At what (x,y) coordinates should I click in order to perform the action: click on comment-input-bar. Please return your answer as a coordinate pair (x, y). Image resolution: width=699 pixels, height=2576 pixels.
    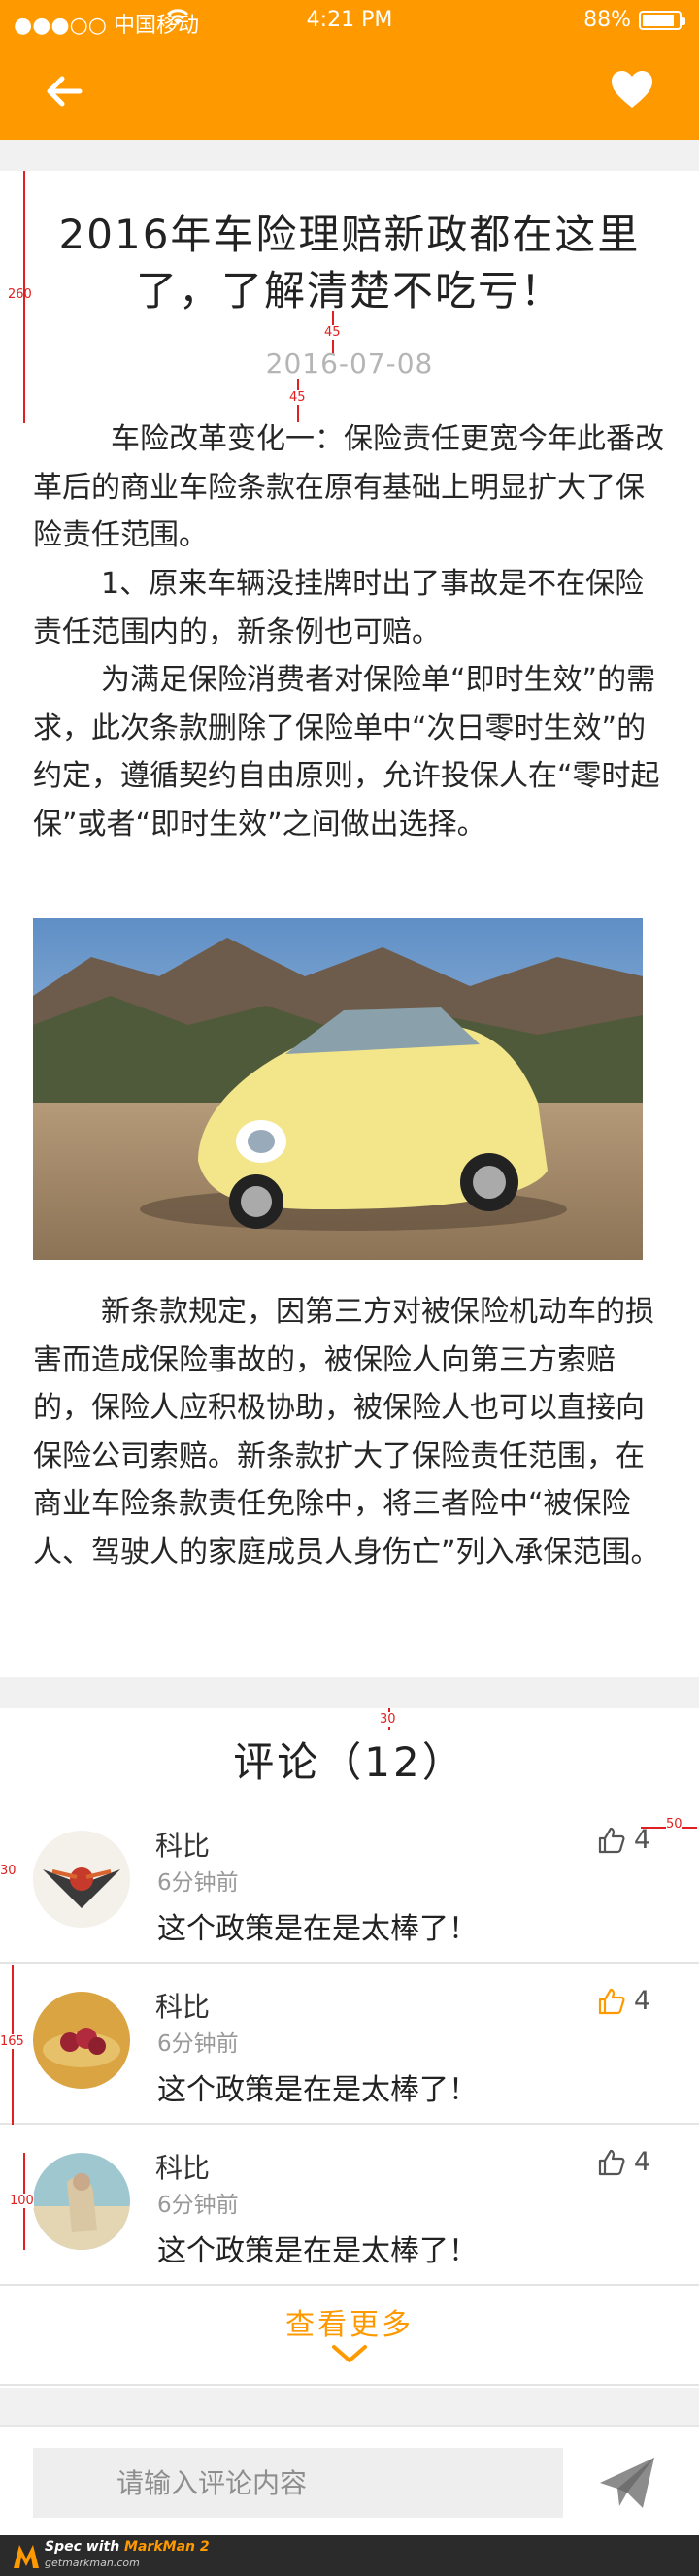
    Looking at the image, I should click on (349, 2480).